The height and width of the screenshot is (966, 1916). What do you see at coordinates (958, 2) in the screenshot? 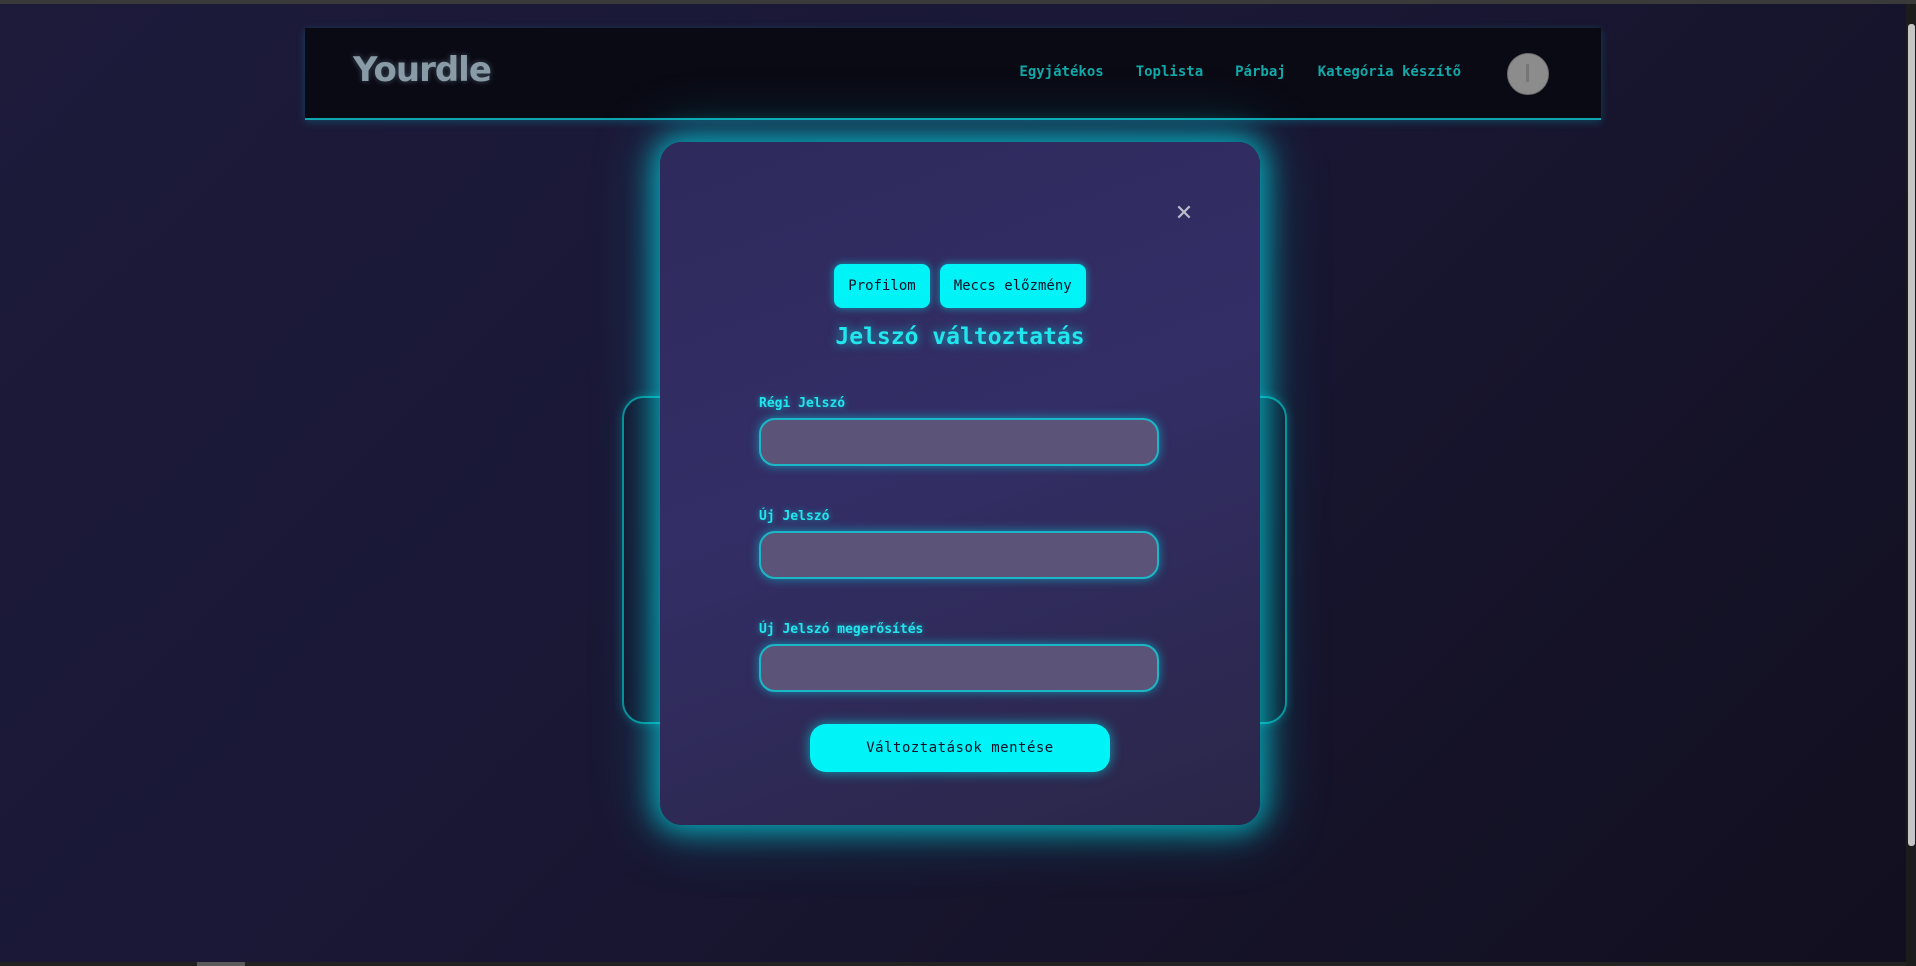
I see `browser-top-strip` at bounding box center [958, 2].